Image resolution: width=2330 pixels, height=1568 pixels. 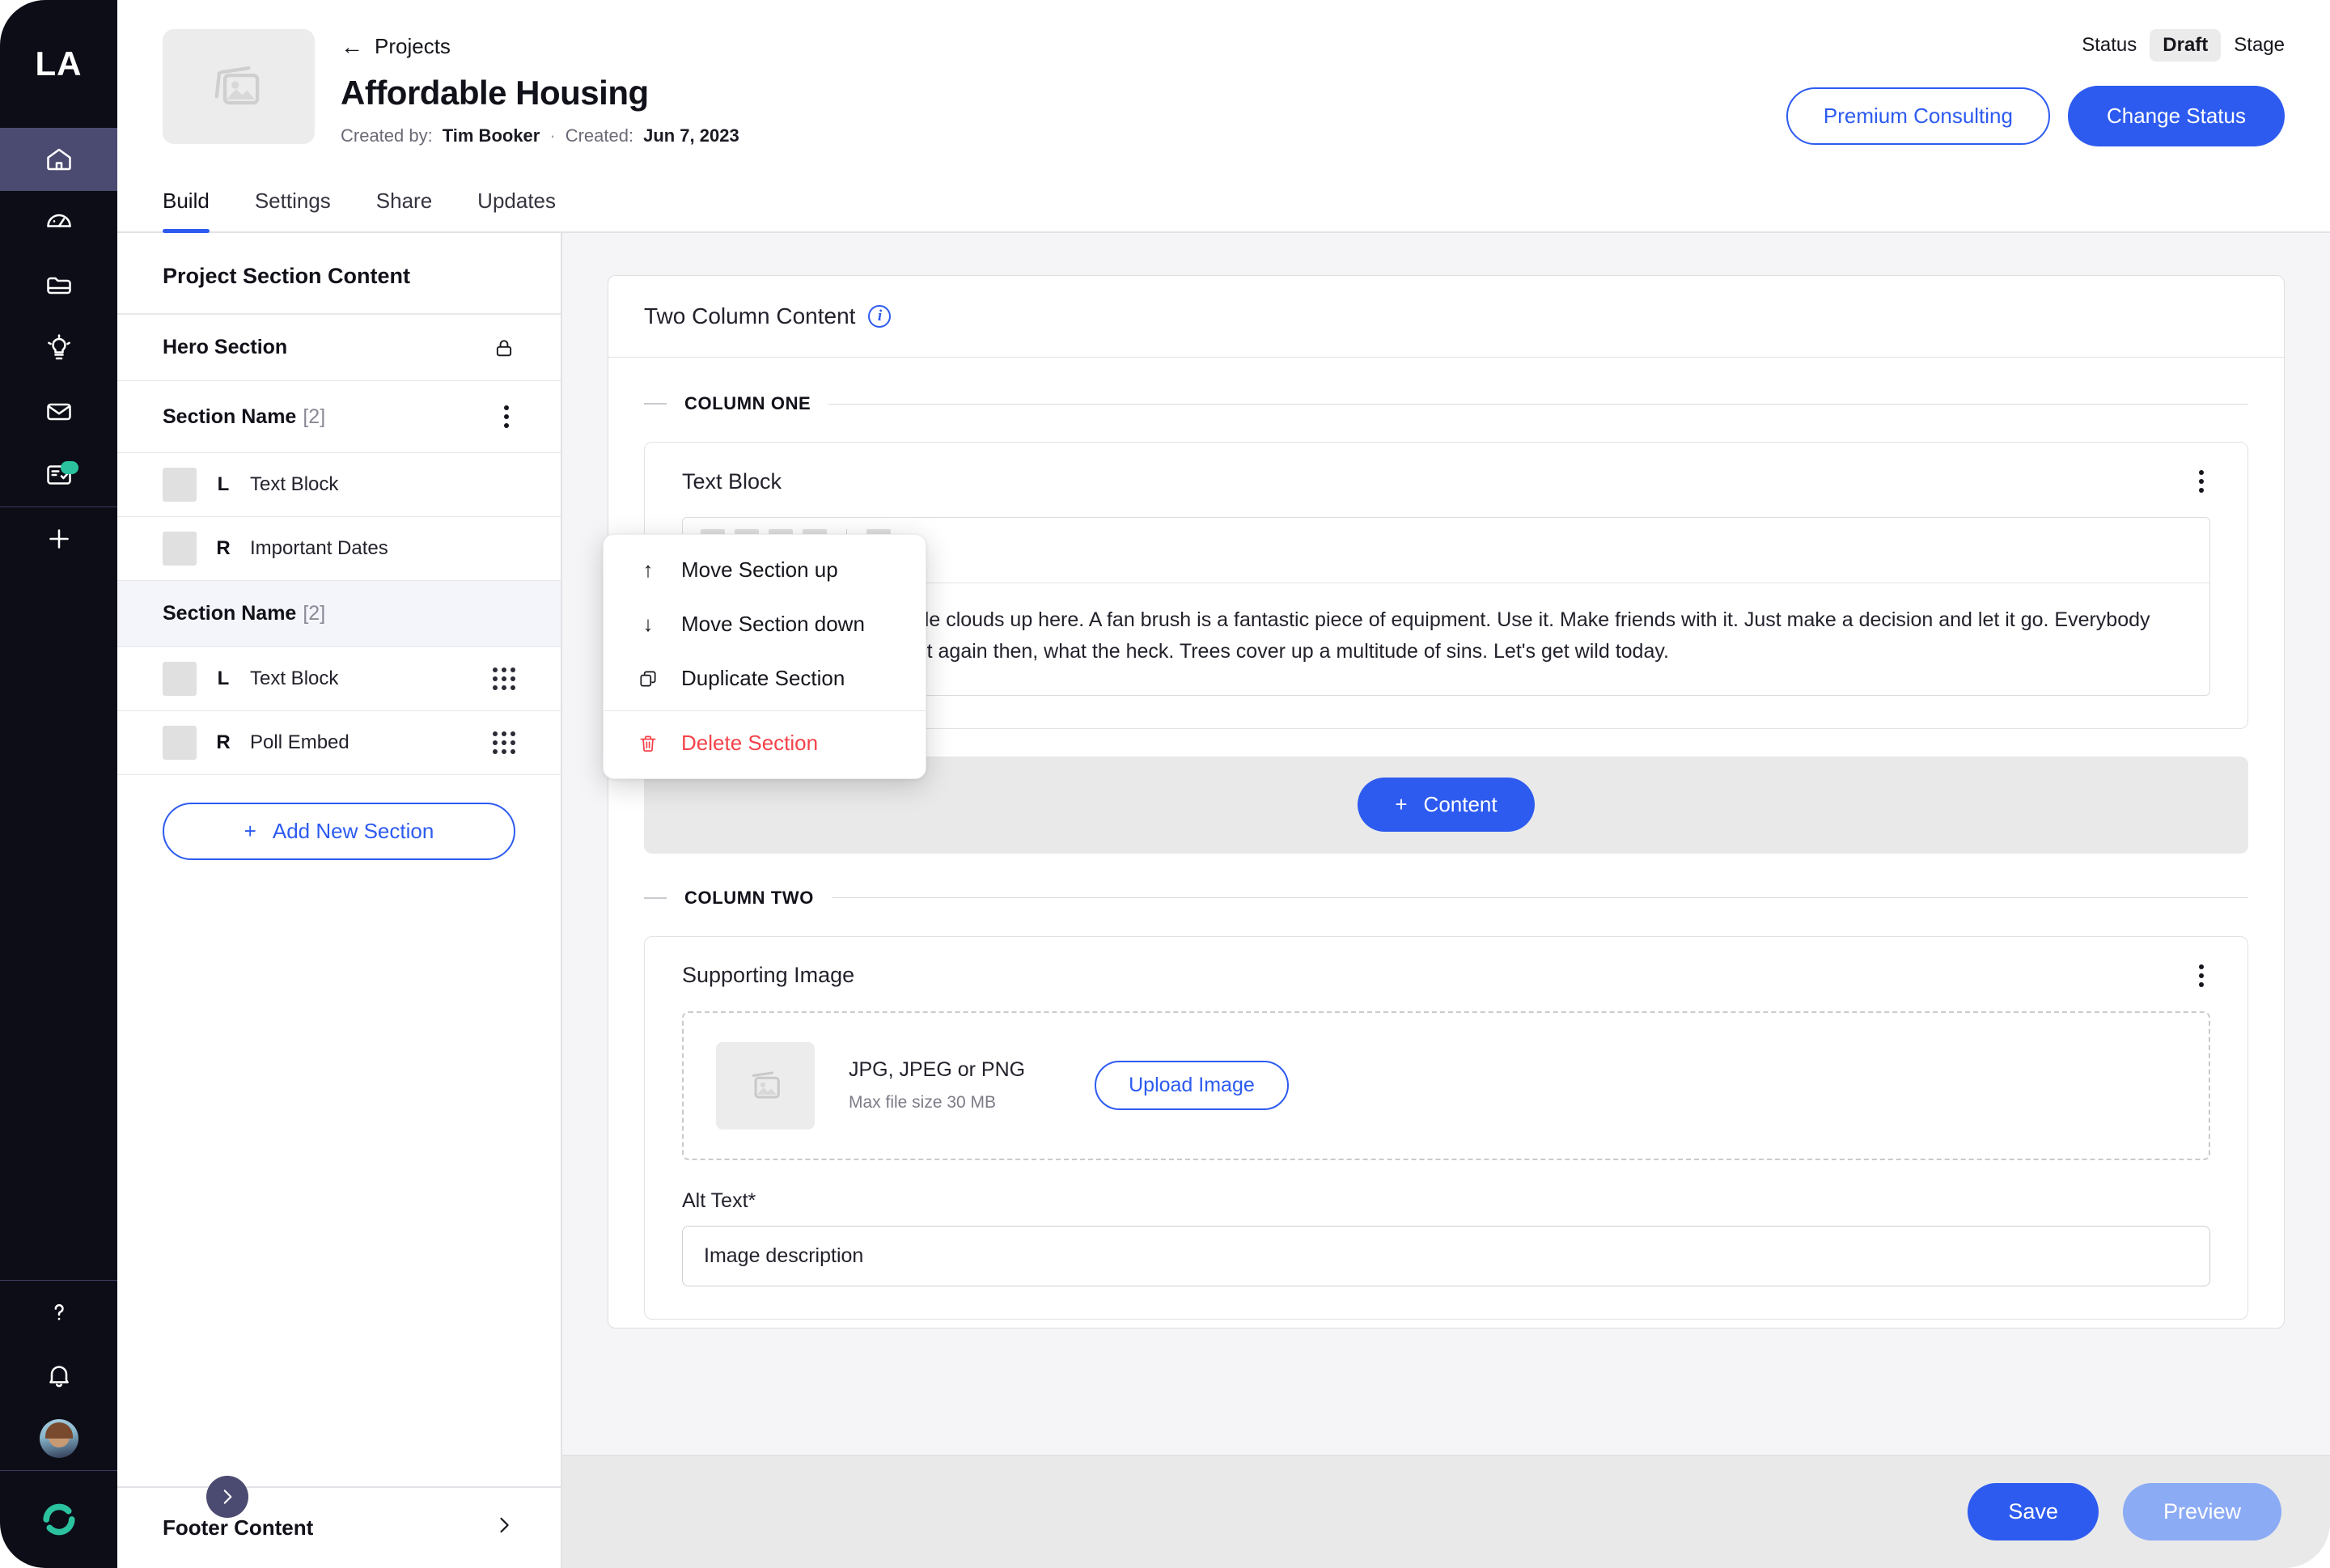 I want to click on tab-updates: Updates, so click(x=517, y=204).